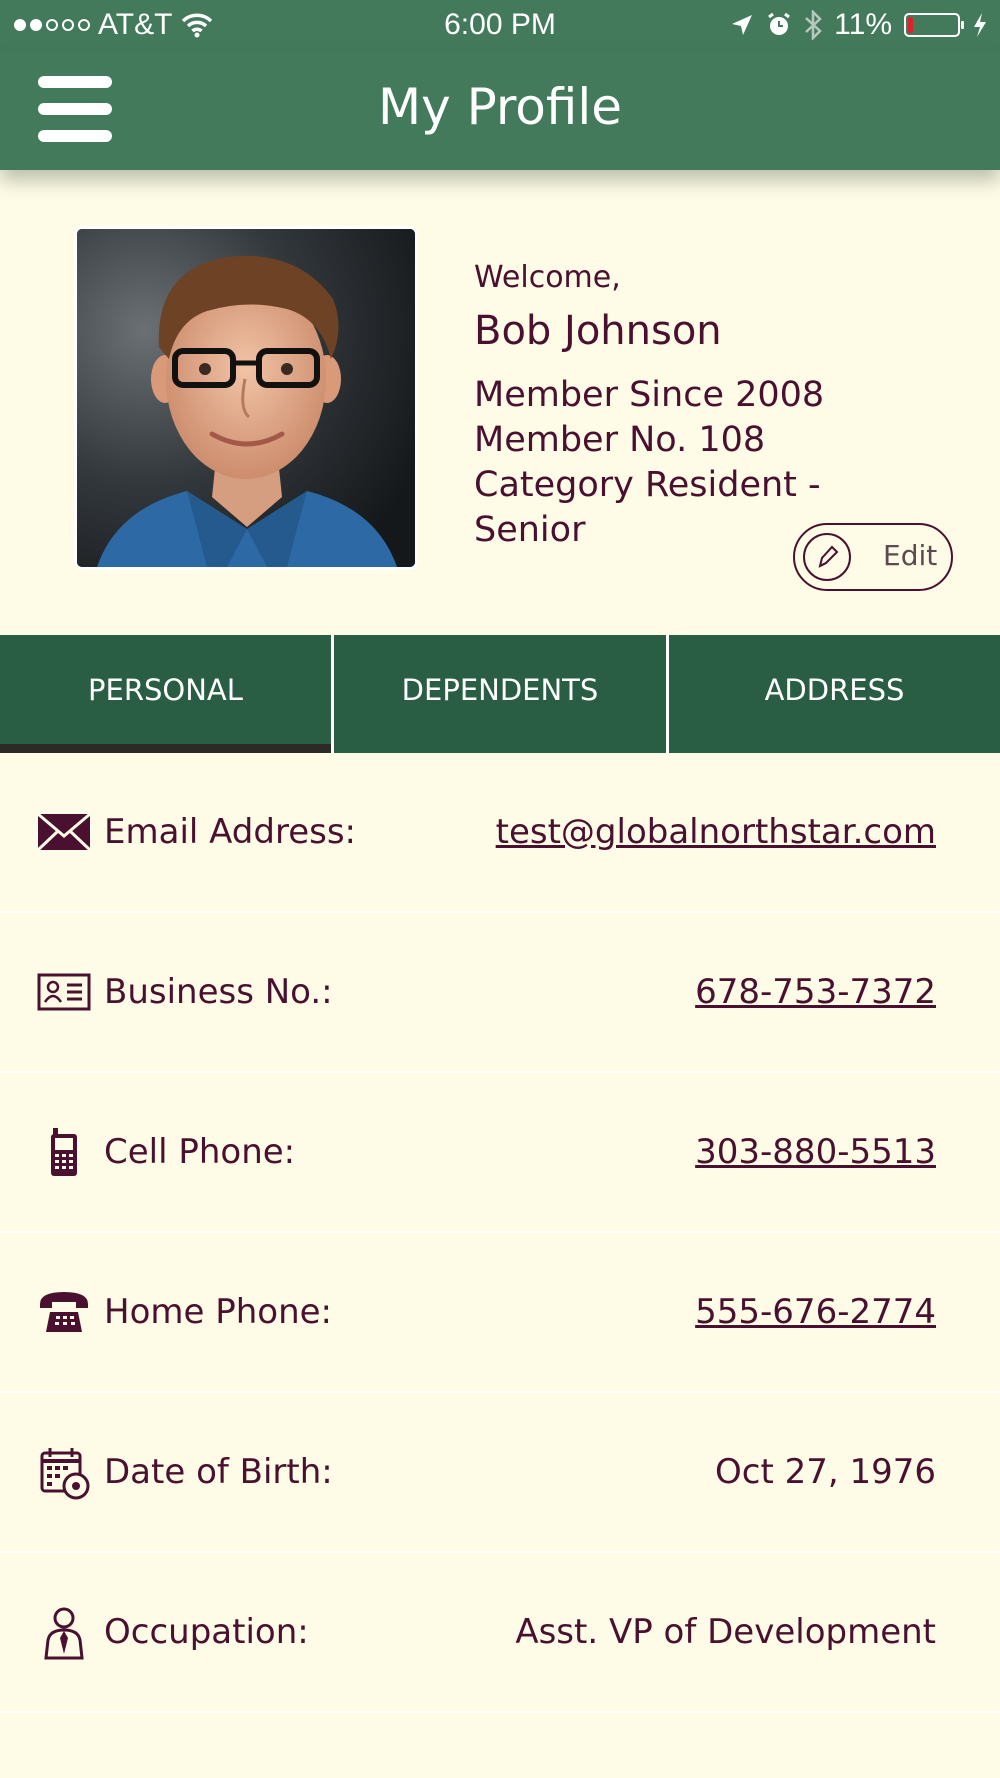  Describe the element at coordinates (64, 832) in the screenshot. I see `envelope-icon` at that location.